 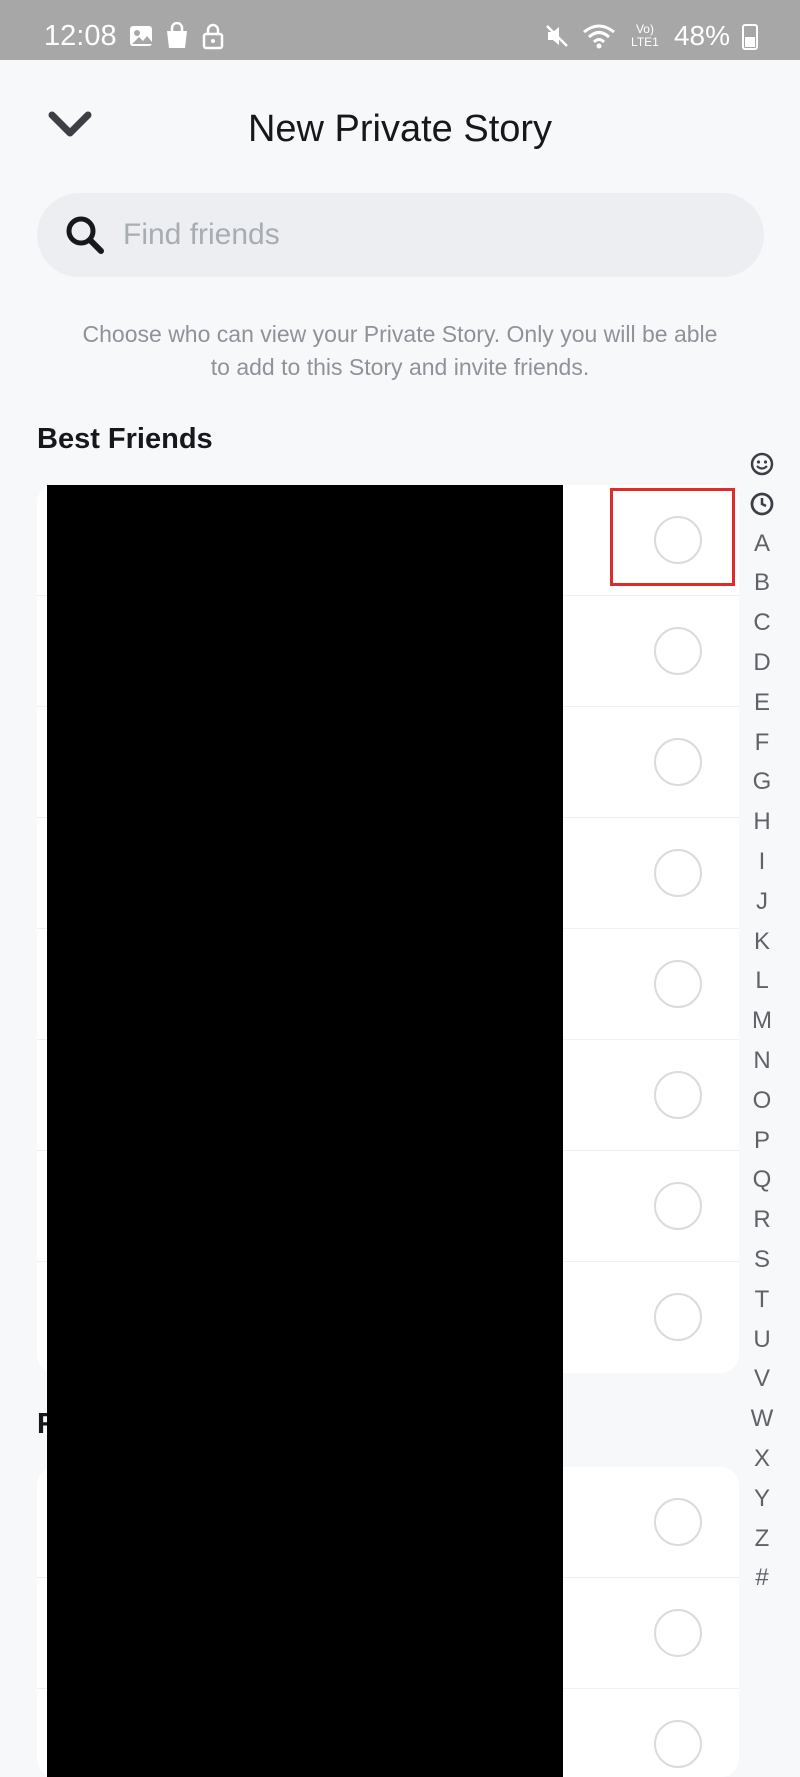 I want to click on index-letter: S, so click(x=762, y=1260).